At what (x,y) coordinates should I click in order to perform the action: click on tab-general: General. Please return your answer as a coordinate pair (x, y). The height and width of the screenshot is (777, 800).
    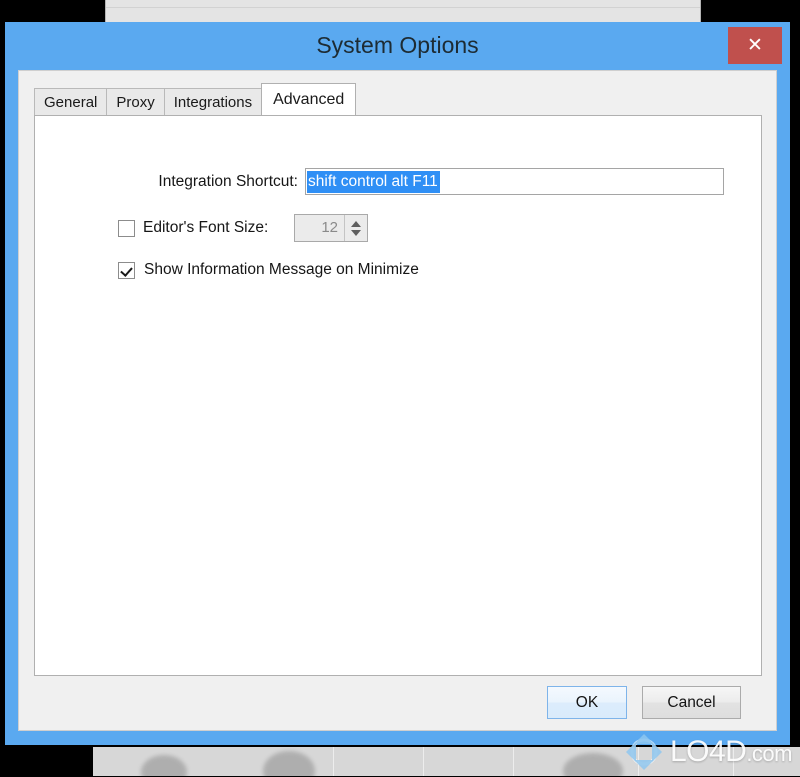
    Looking at the image, I should click on (71, 101).